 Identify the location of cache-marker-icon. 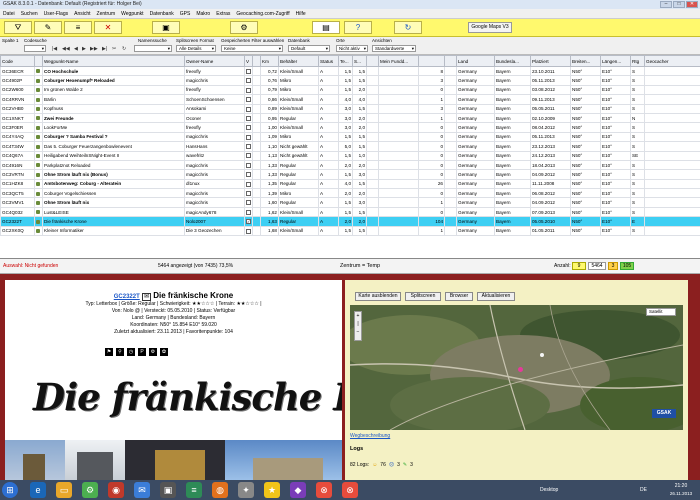
(520, 369).